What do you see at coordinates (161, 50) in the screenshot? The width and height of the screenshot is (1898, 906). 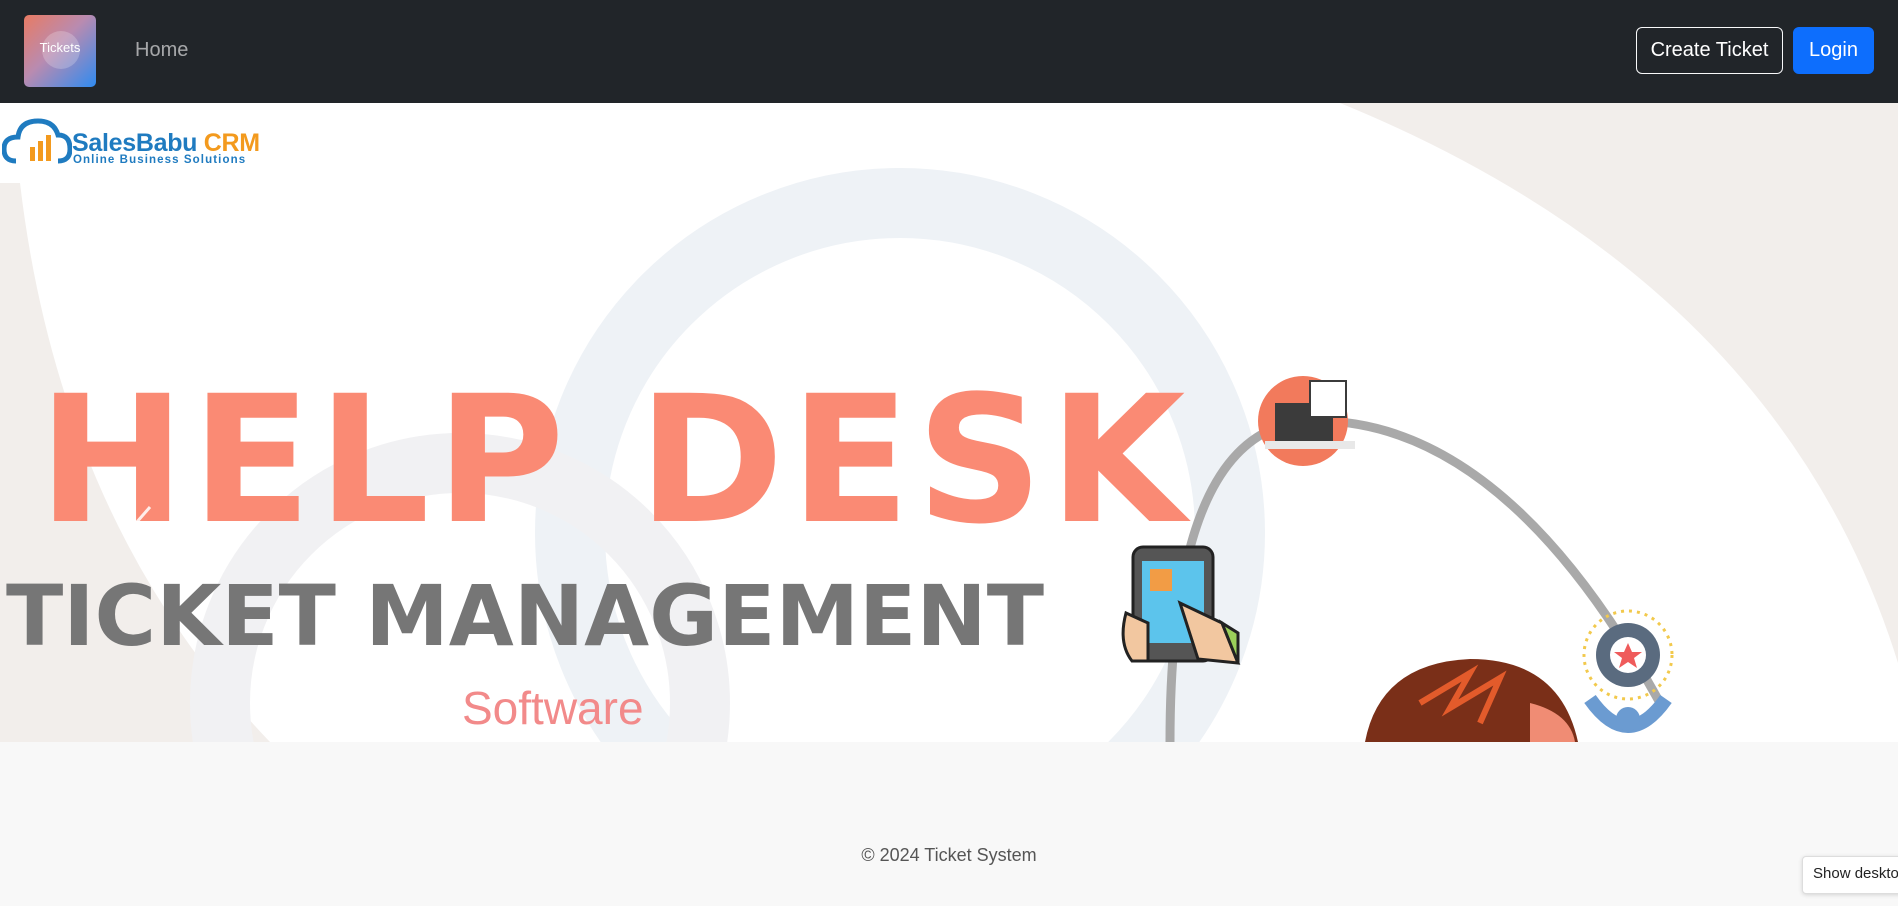 I see `nav-link-home: Home` at bounding box center [161, 50].